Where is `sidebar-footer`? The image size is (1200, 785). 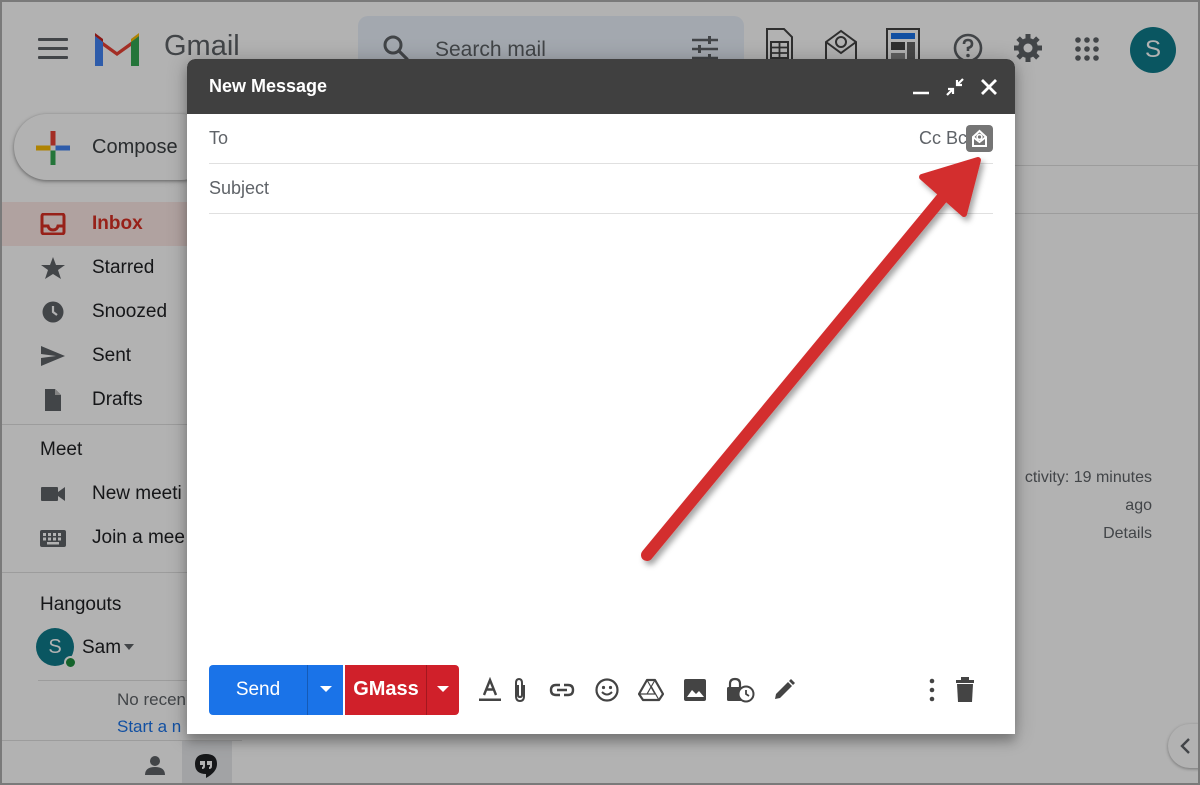 sidebar-footer is located at coordinates (122, 761).